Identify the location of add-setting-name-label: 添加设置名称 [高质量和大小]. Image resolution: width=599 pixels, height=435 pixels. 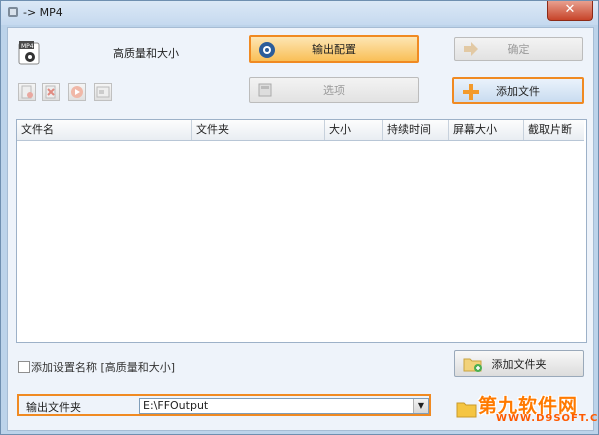
(103, 367).